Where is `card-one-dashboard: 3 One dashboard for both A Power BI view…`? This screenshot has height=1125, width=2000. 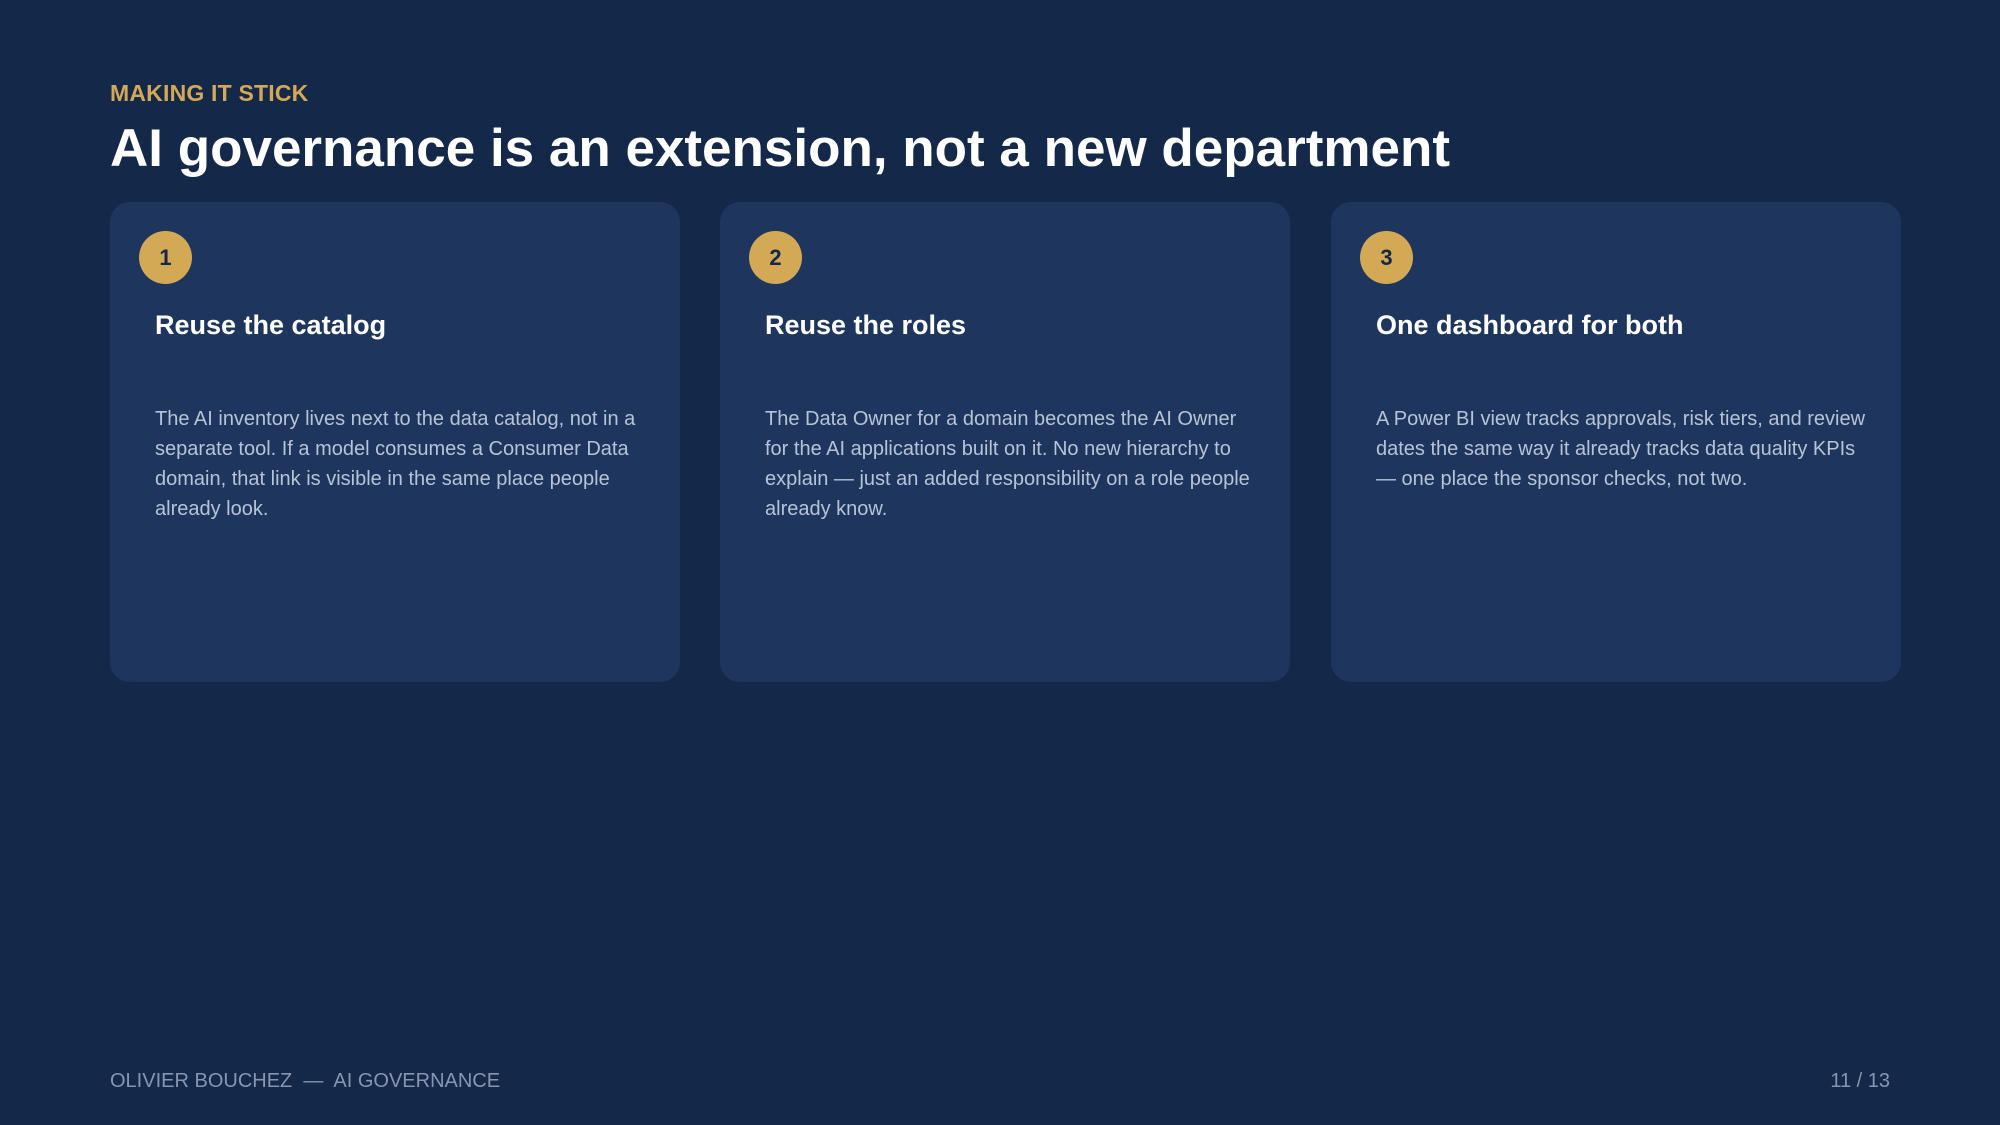 card-one-dashboard: 3 One dashboard for both A Power BI view… is located at coordinates (1616, 442).